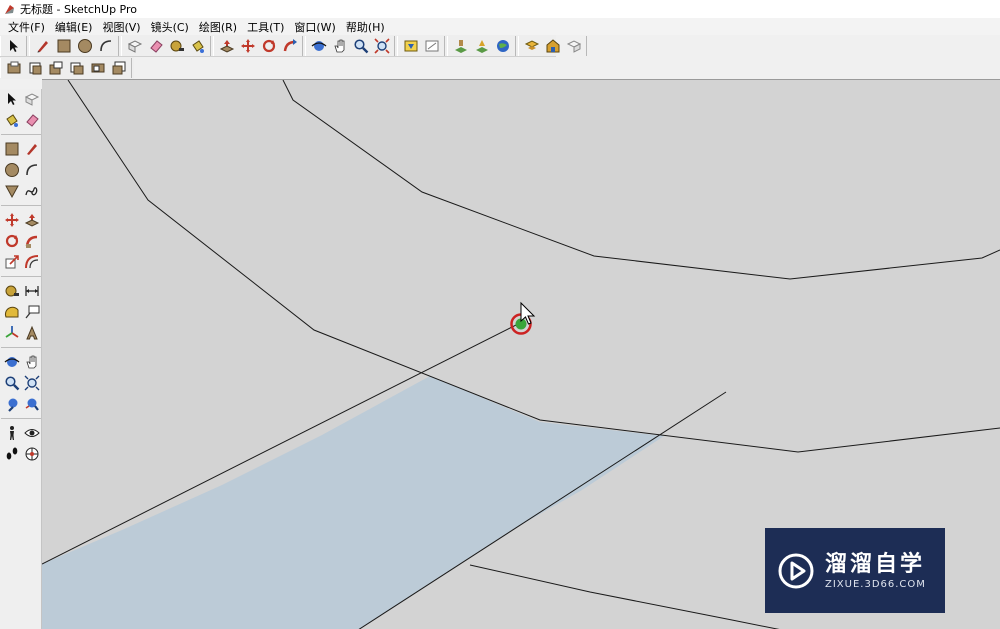 The height and width of the screenshot is (629, 1000). I want to click on lt-zoom-button, so click(12, 383).